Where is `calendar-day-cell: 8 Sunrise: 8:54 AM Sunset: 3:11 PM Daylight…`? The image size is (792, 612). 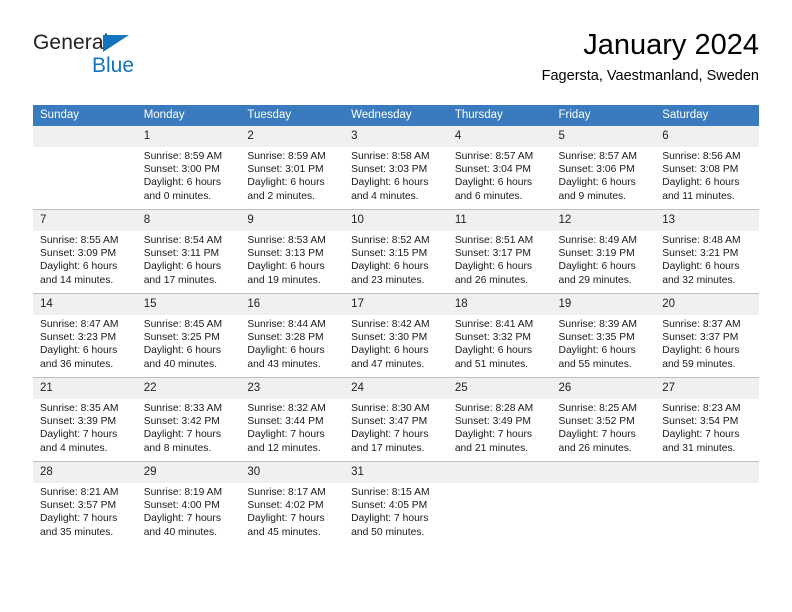 calendar-day-cell: 8 Sunrise: 8:54 AM Sunset: 3:11 PM Daylight… is located at coordinates (188, 251).